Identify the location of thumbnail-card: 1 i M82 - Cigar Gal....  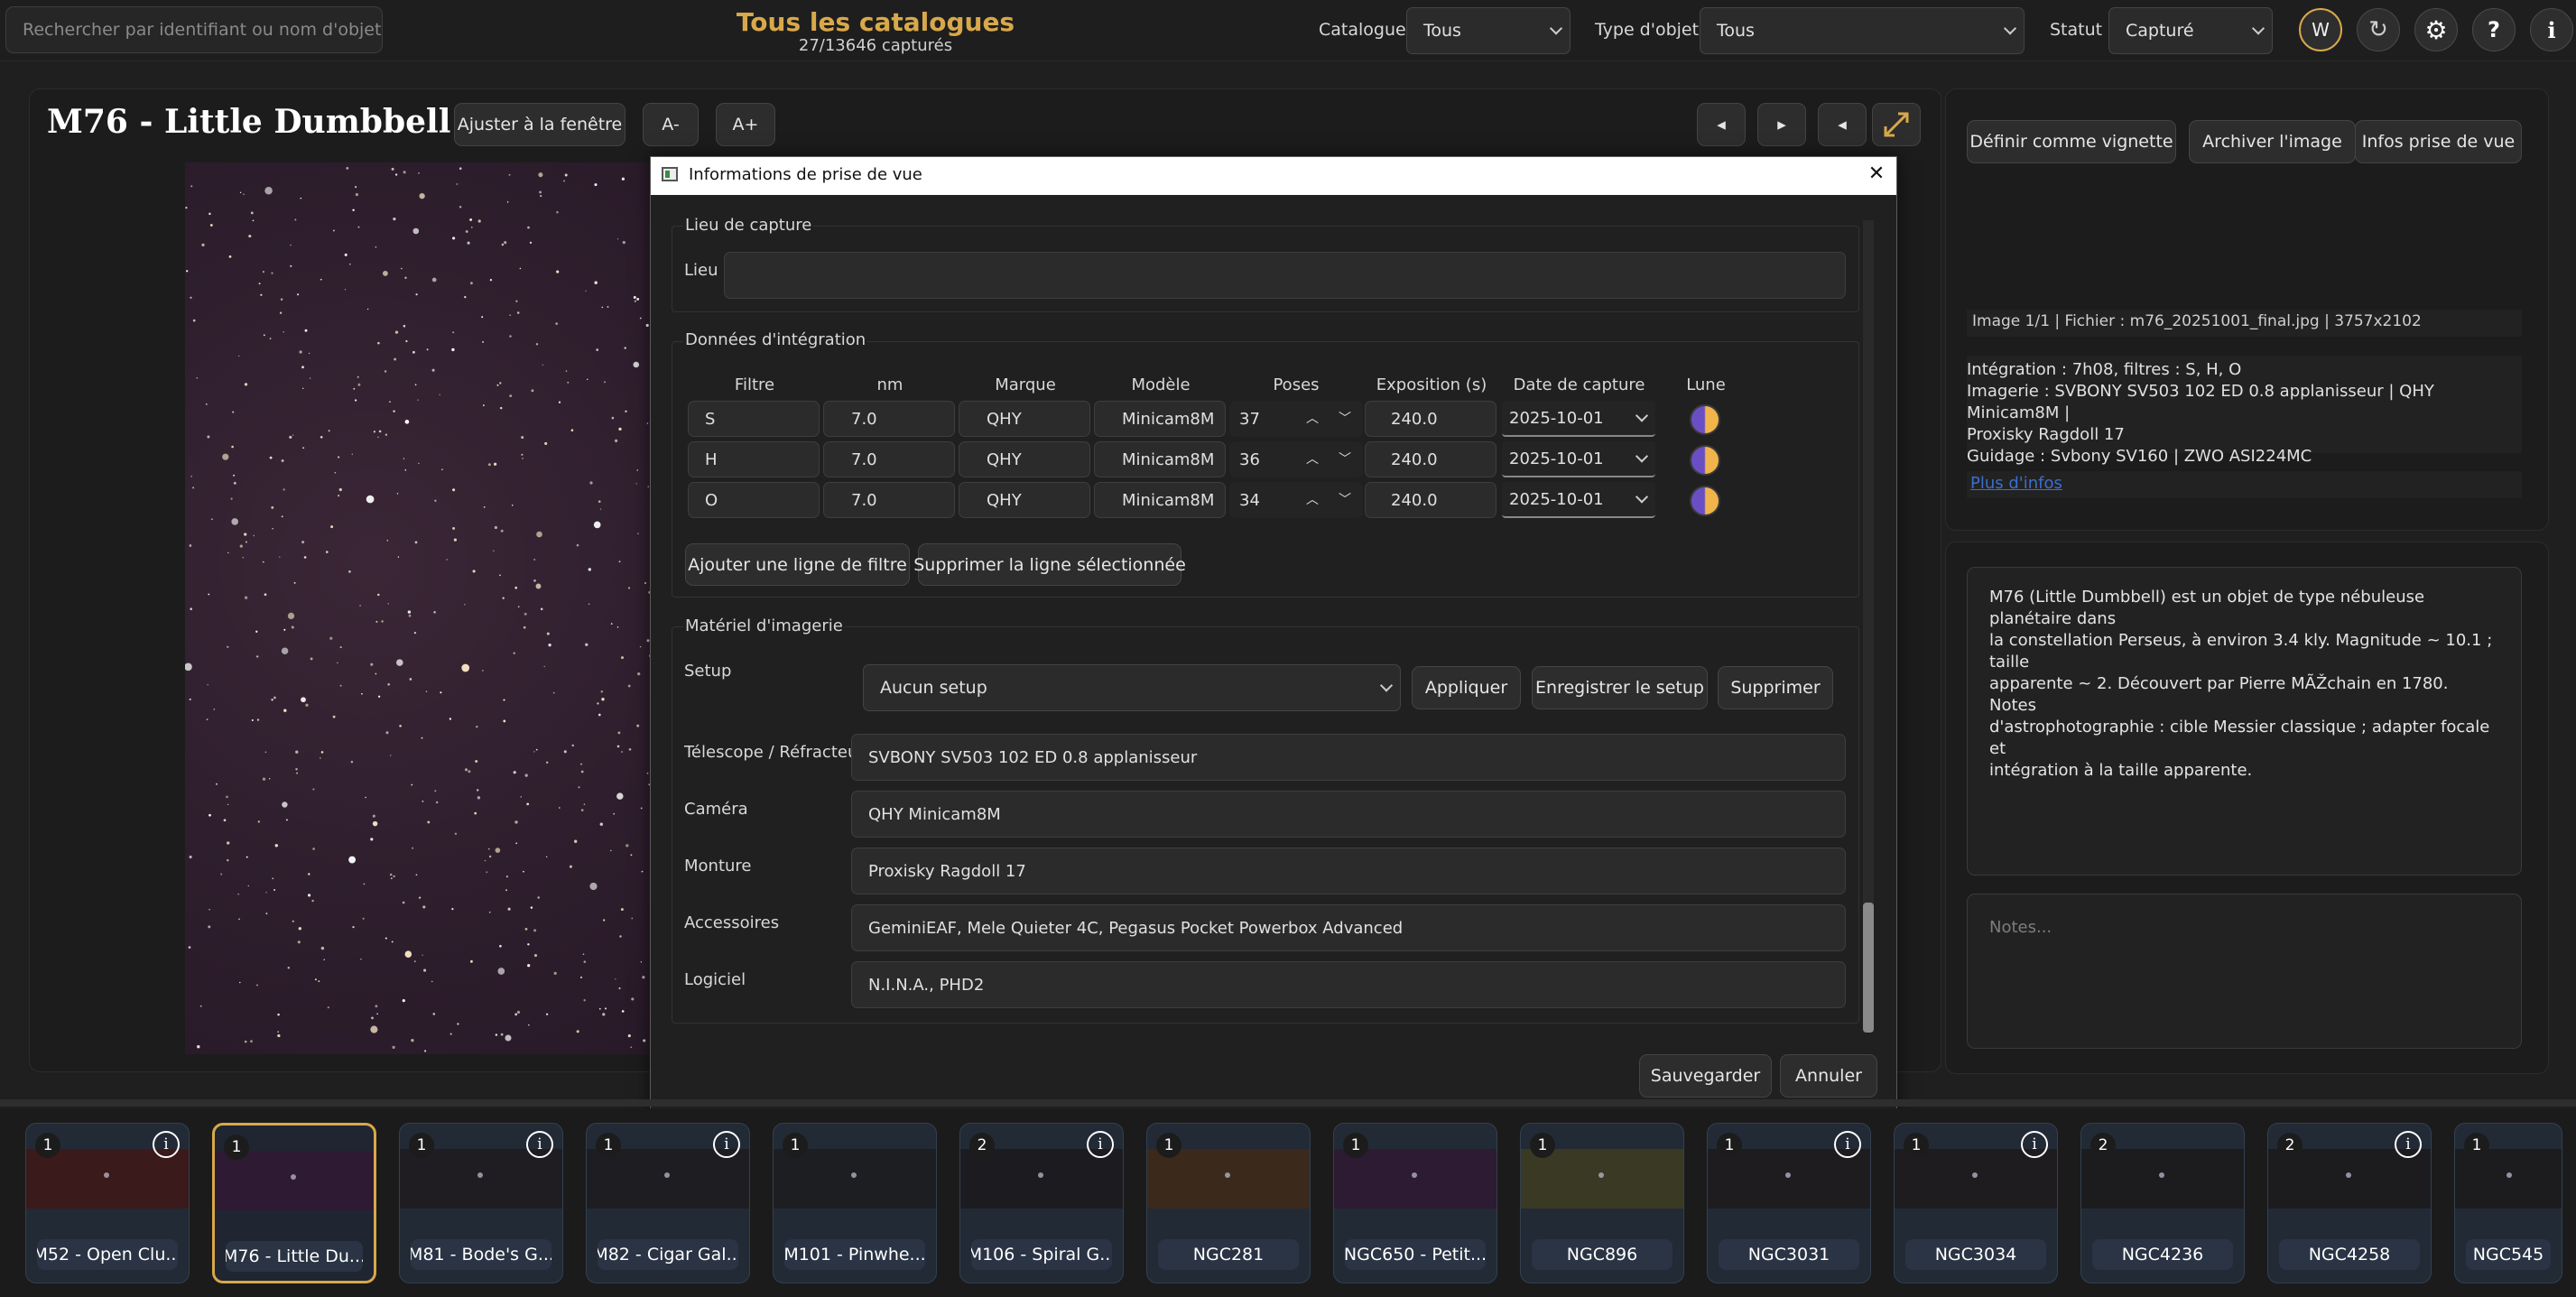
(668, 1203).